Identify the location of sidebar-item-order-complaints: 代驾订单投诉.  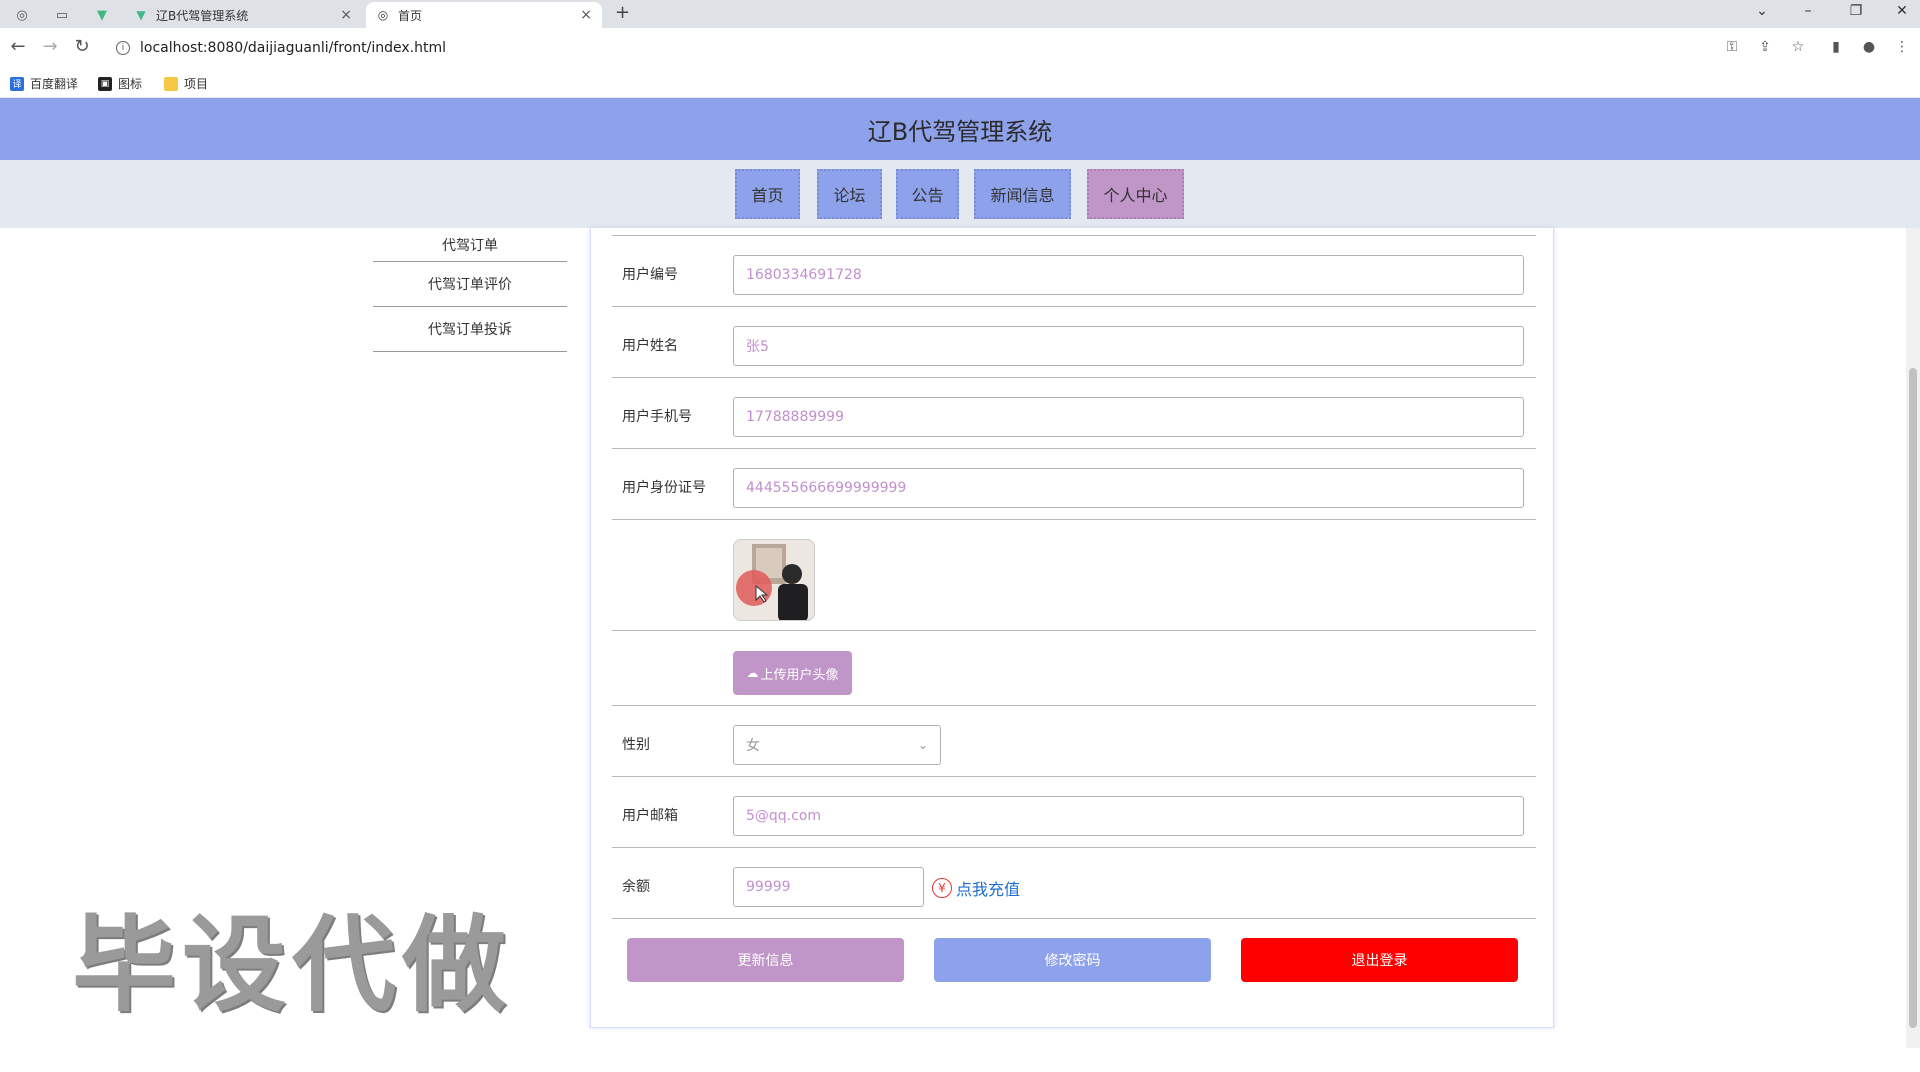
(470, 329).